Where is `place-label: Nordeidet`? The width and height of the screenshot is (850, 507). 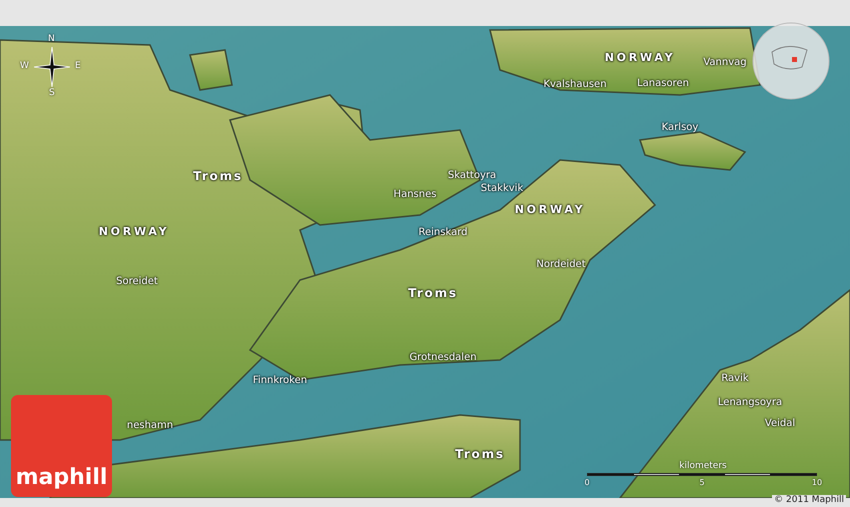 place-label: Nordeidet is located at coordinates (561, 265).